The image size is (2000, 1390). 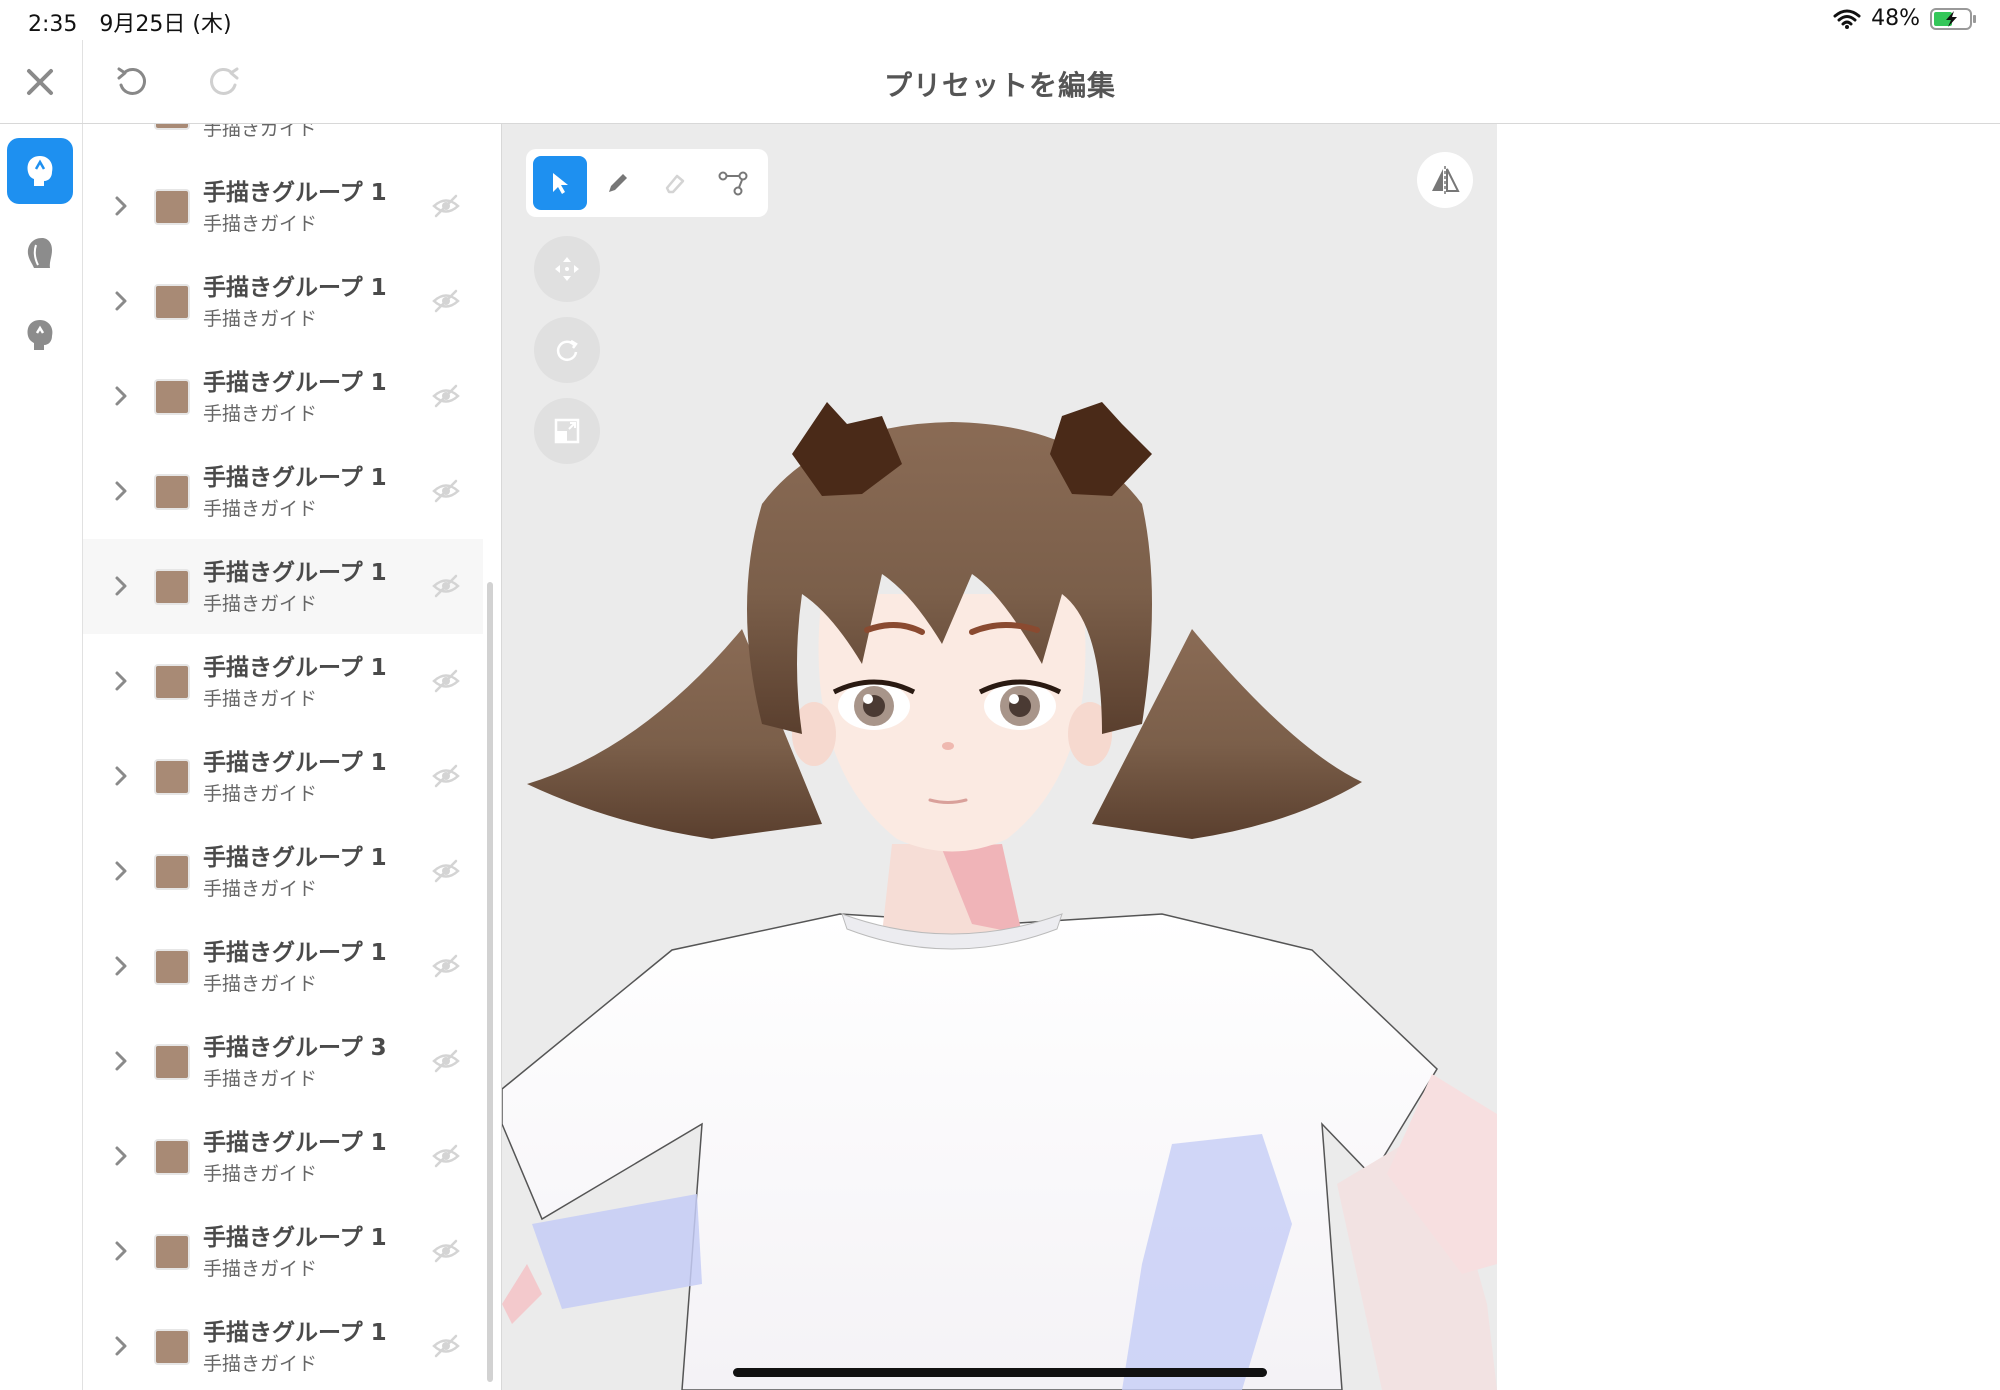 I want to click on list-item: 手描きガイド, so click(x=283, y=141).